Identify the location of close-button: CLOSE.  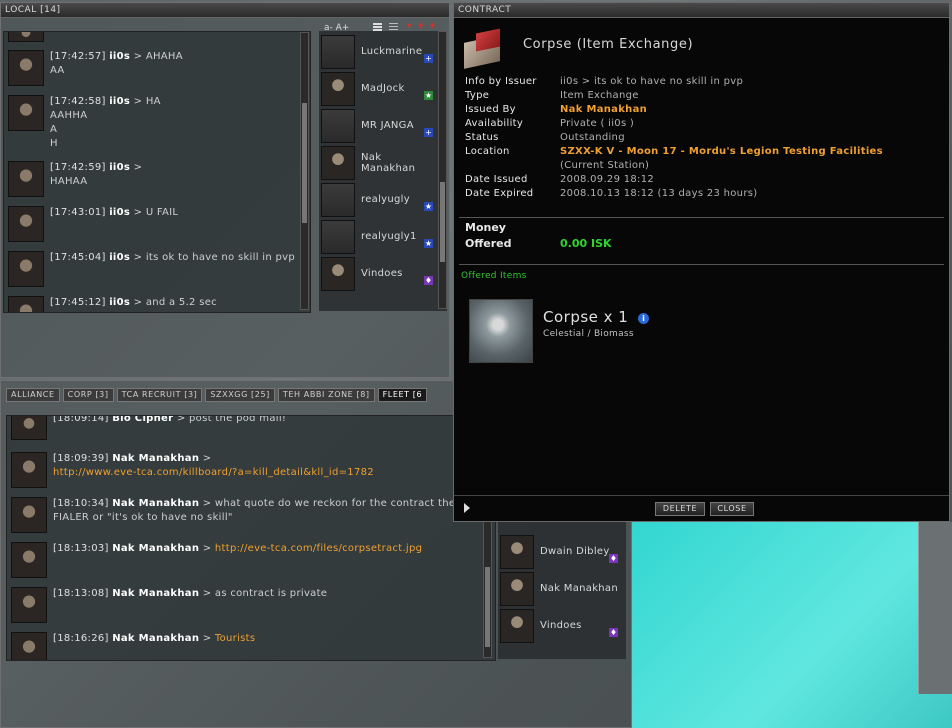
(732, 509).